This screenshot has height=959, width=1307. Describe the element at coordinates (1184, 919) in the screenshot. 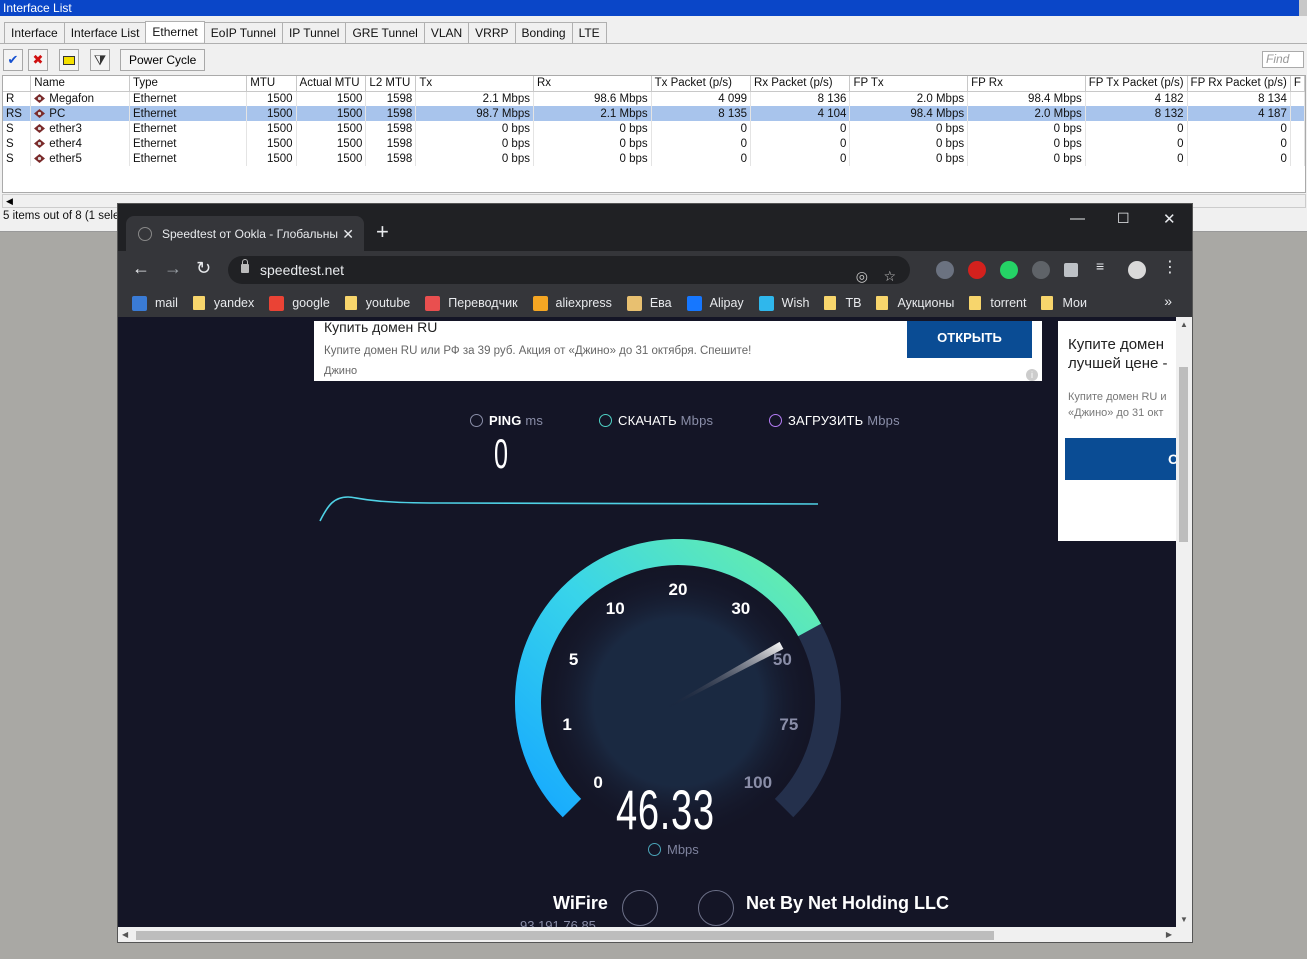

I see `scroll-down-icon: ▼` at that location.